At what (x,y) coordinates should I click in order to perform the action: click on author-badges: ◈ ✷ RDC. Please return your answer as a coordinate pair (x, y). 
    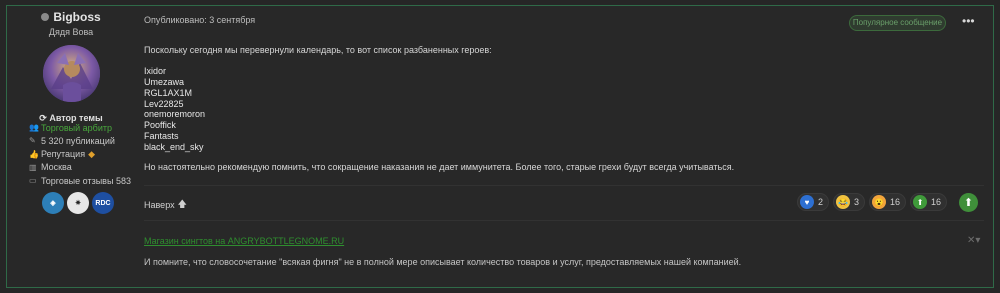
    Looking at the image, I should click on (78, 203).